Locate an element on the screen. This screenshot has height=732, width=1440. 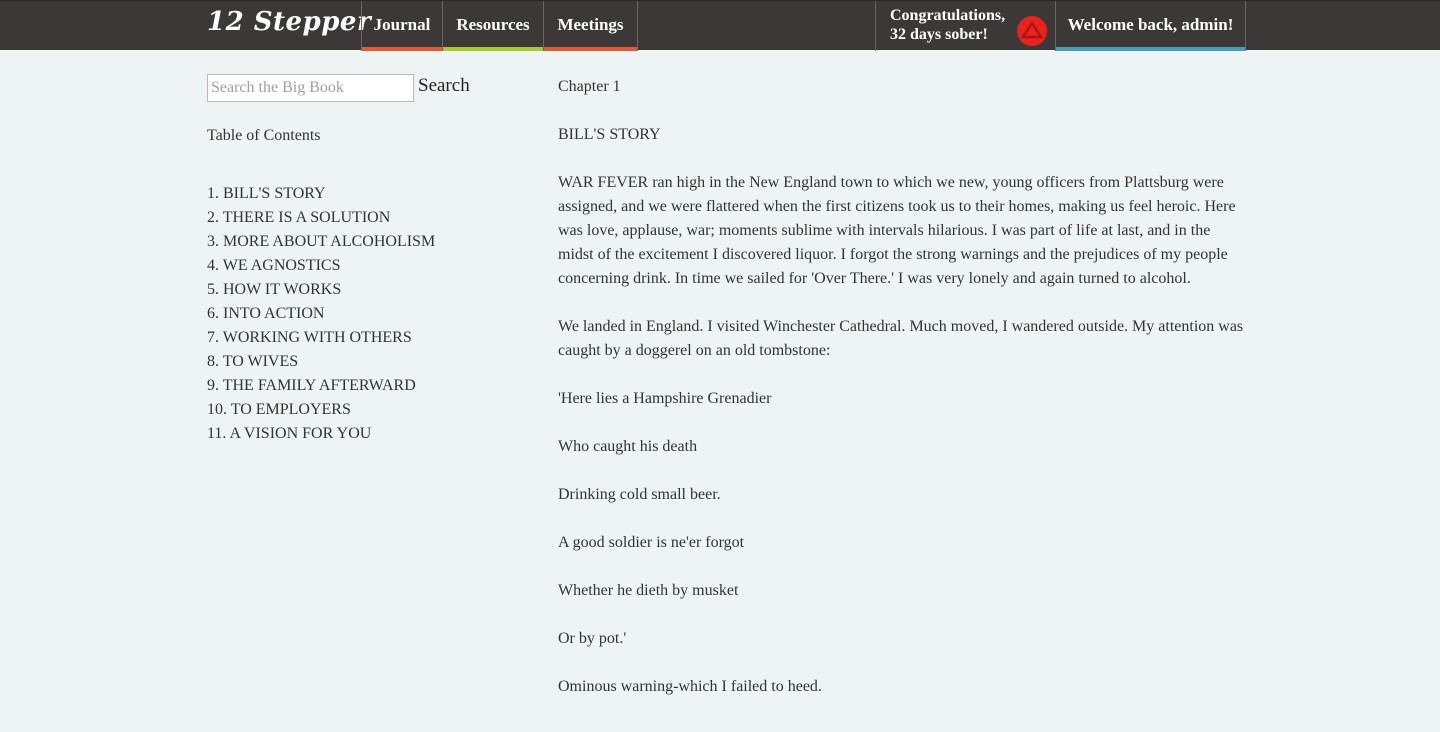
welcome-user-menu: Welcome back, admin! is located at coordinates (1150, 26).